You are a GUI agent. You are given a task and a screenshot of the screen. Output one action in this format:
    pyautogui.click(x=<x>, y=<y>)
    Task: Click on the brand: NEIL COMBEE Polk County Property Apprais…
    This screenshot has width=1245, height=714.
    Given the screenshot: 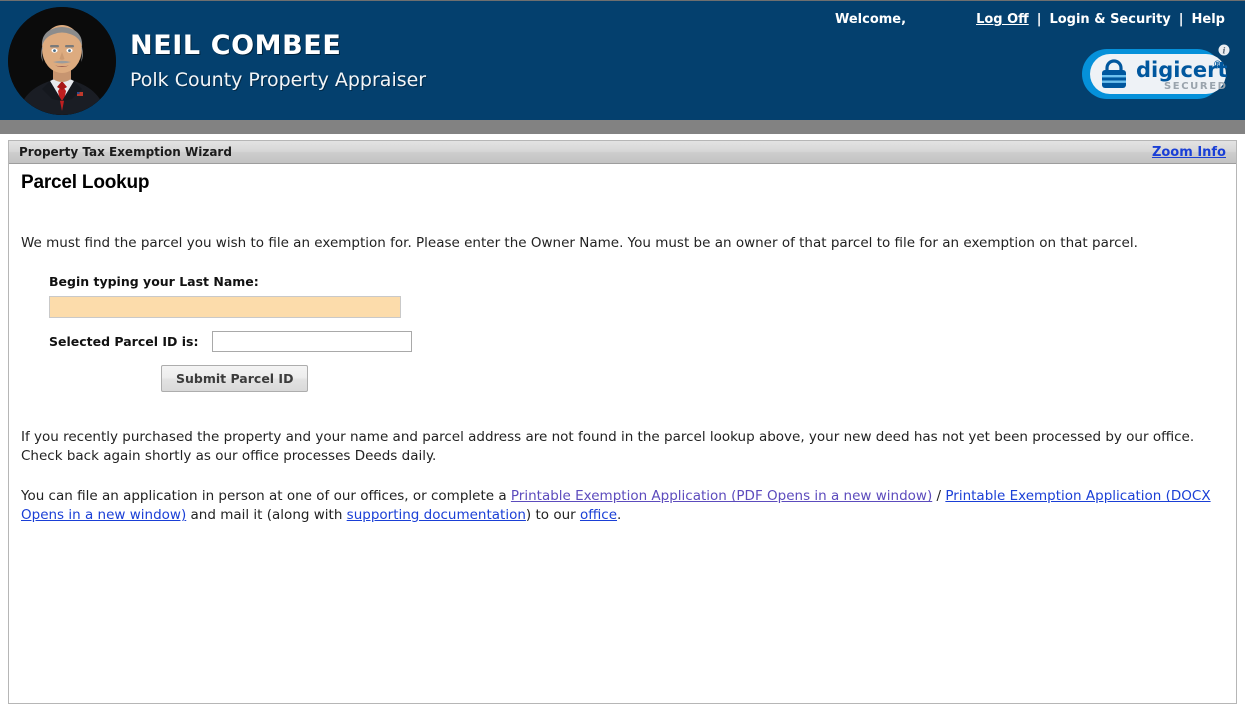 What is the action you would take?
    pyautogui.click(x=217, y=61)
    